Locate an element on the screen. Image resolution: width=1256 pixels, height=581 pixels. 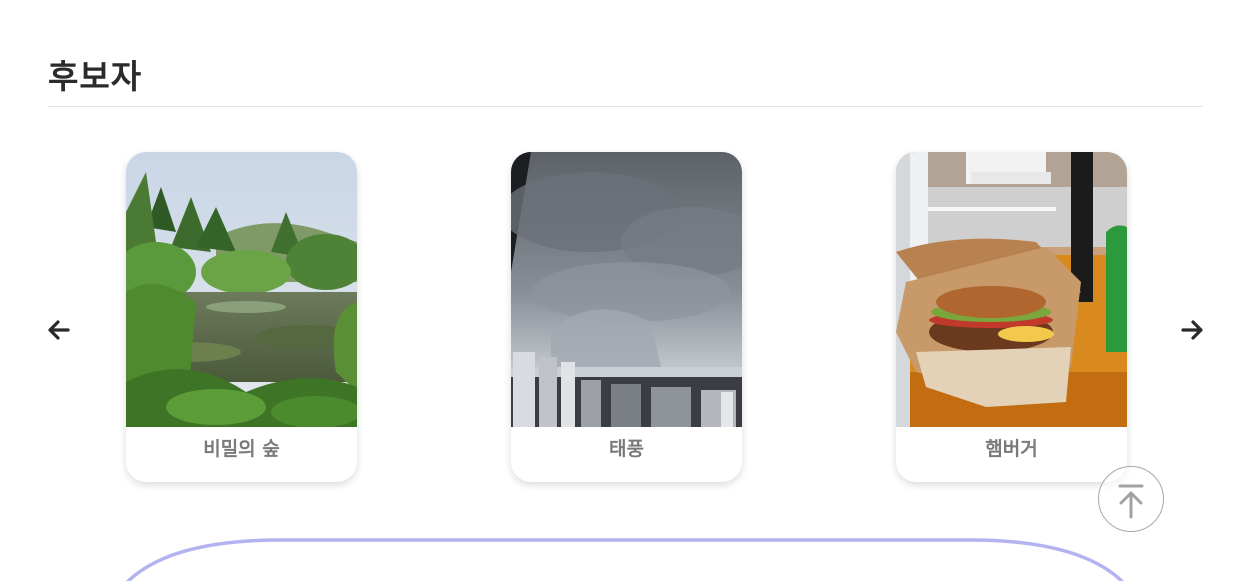
title-divider is located at coordinates (625, 106).